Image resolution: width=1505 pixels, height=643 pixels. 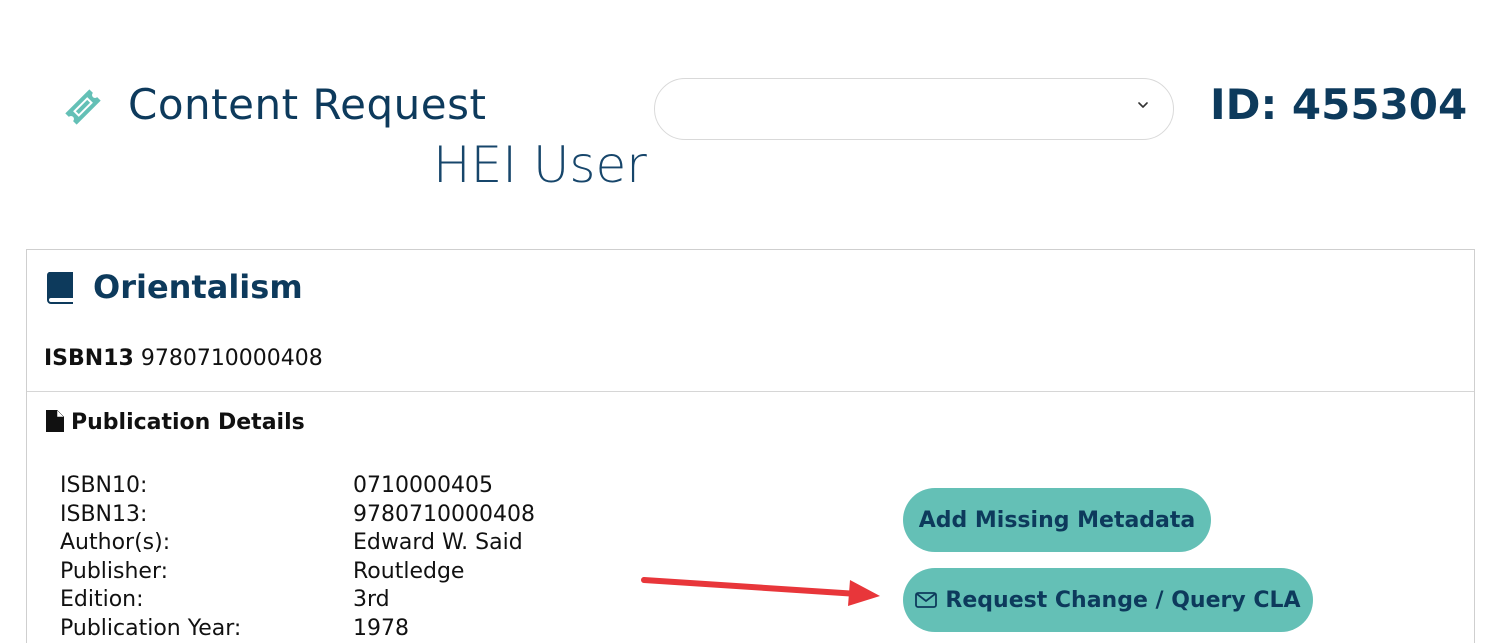 What do you see at coordinates (381, 628) in the screenshot?
I see `detail-value: 1978` at bounding box center [381, 628].